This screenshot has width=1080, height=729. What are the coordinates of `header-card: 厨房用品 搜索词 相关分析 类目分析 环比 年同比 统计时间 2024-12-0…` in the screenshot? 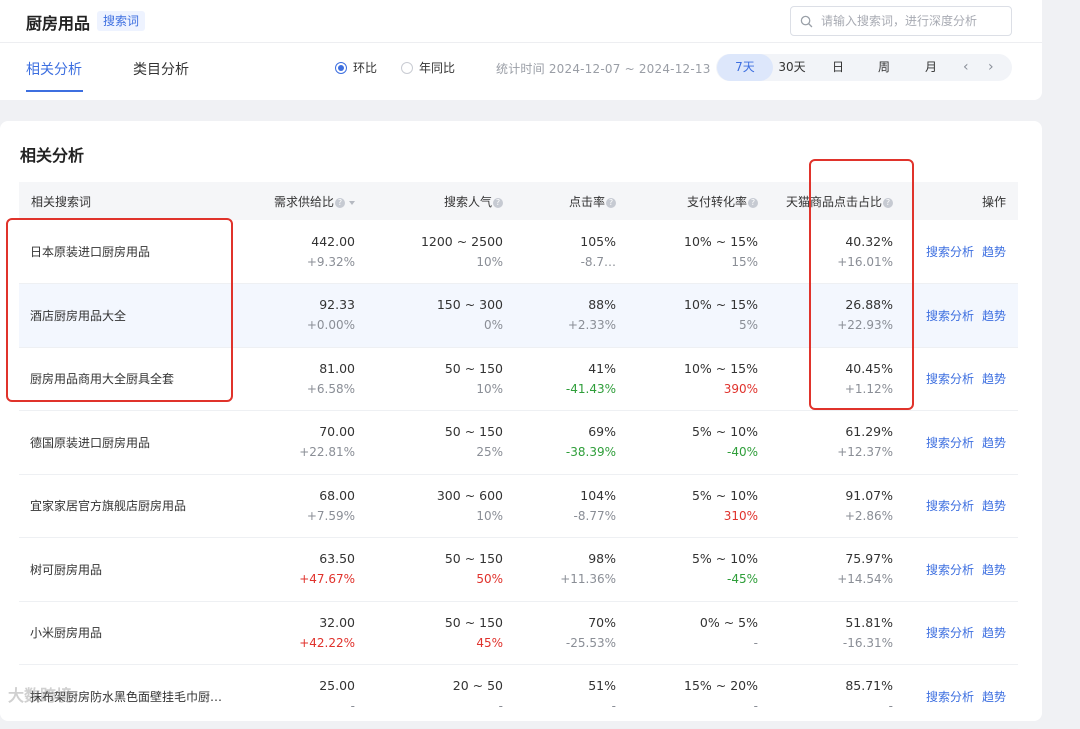 It's located at (521, 50).